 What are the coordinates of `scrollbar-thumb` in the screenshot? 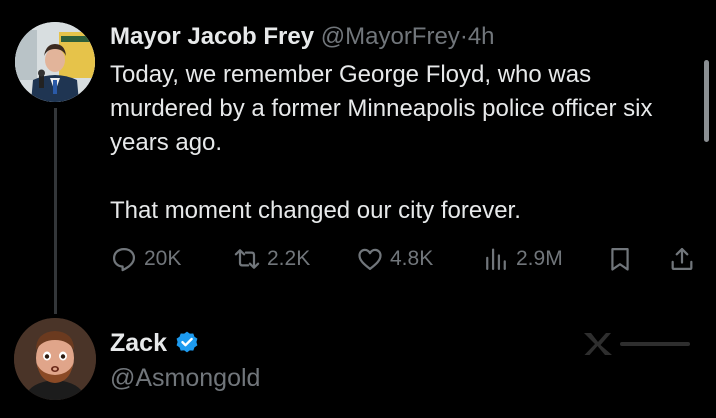 It's located at (706, 101).